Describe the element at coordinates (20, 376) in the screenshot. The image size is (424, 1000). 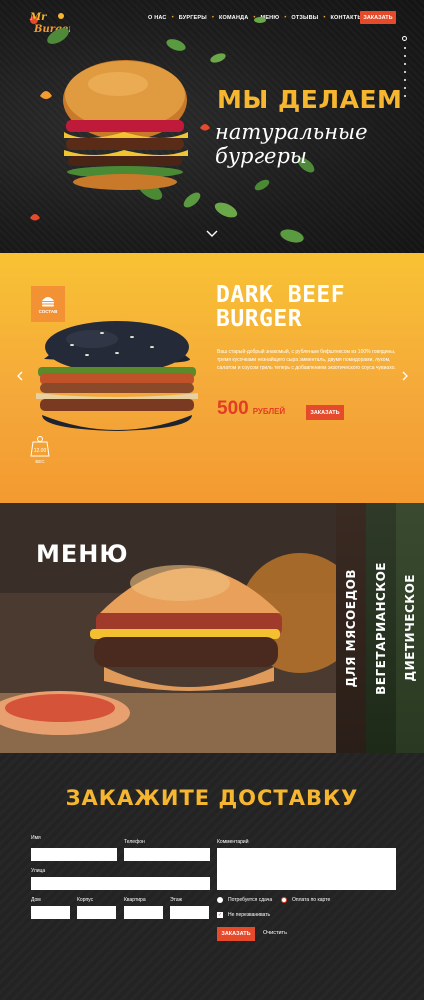
I see `chevron-left-icon` at that location.